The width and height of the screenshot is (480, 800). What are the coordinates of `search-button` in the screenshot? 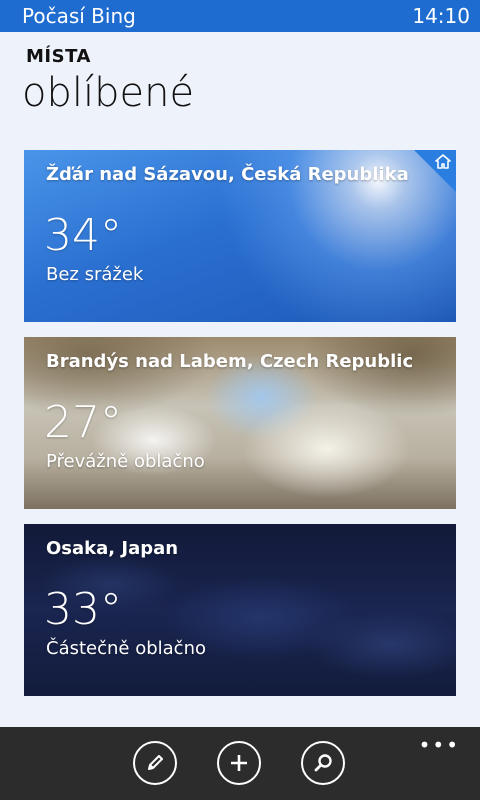 It's located at (323, 763).